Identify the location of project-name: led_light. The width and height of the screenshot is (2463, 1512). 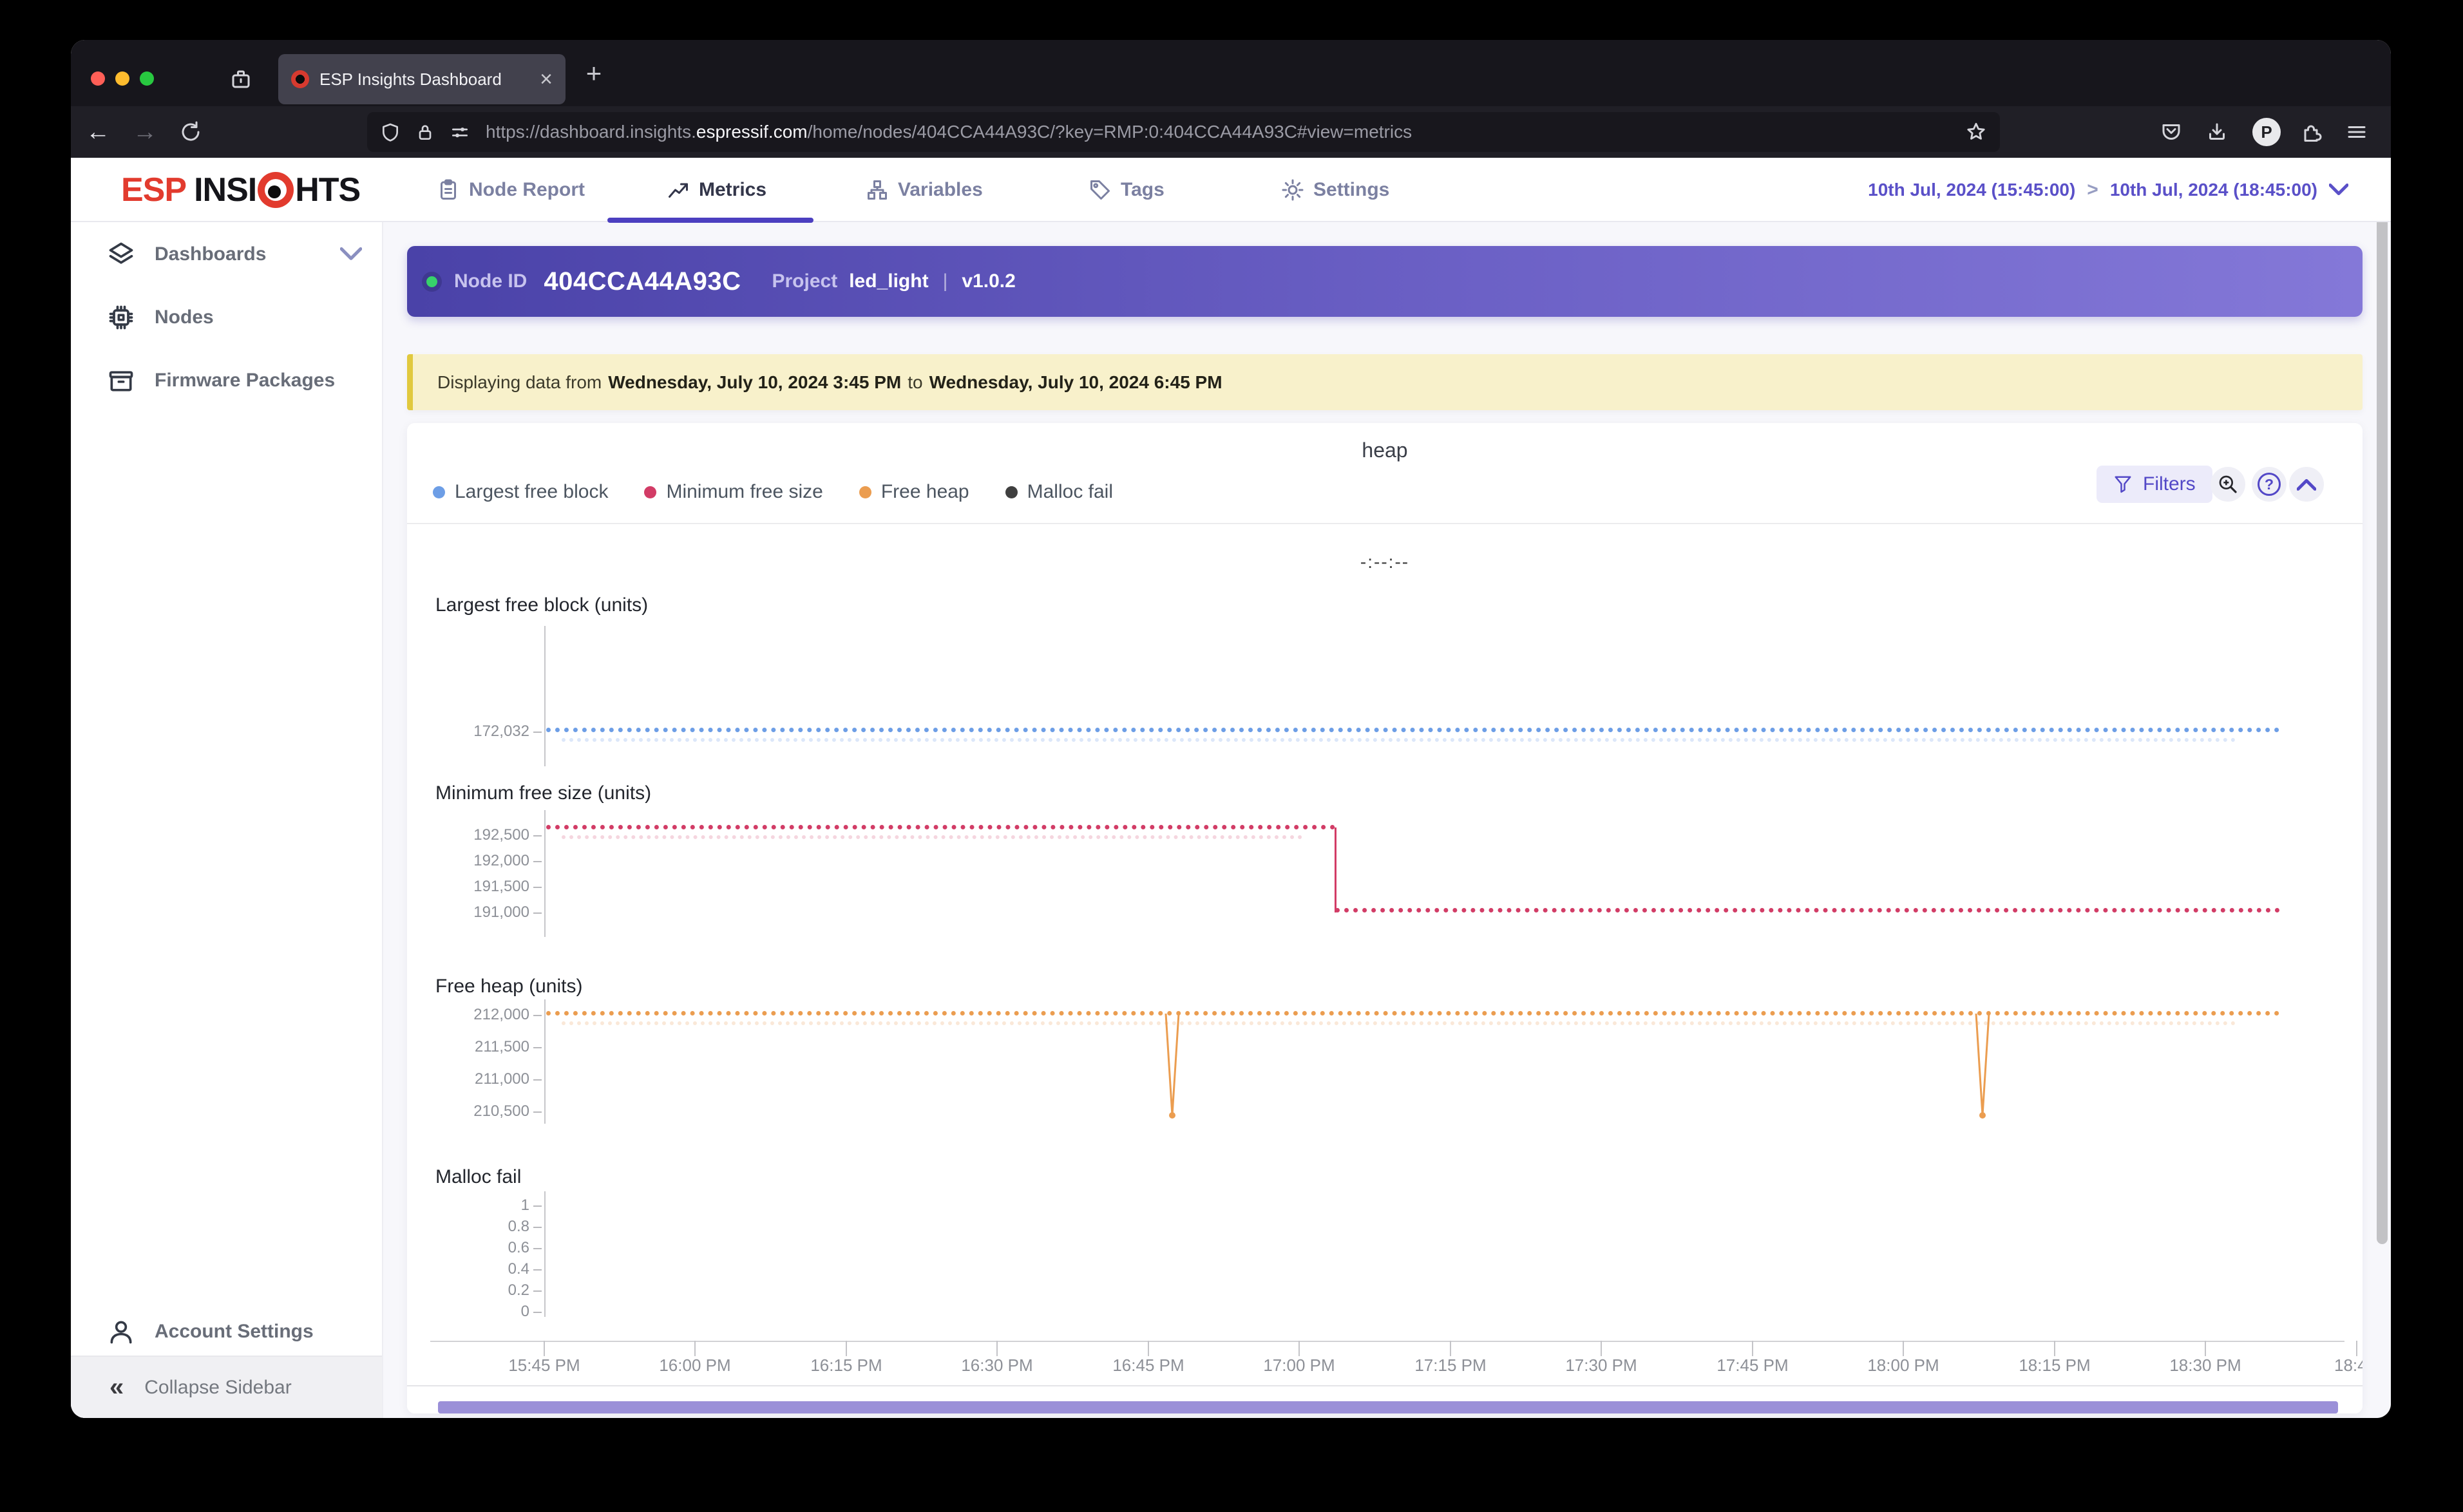
(889, 281).